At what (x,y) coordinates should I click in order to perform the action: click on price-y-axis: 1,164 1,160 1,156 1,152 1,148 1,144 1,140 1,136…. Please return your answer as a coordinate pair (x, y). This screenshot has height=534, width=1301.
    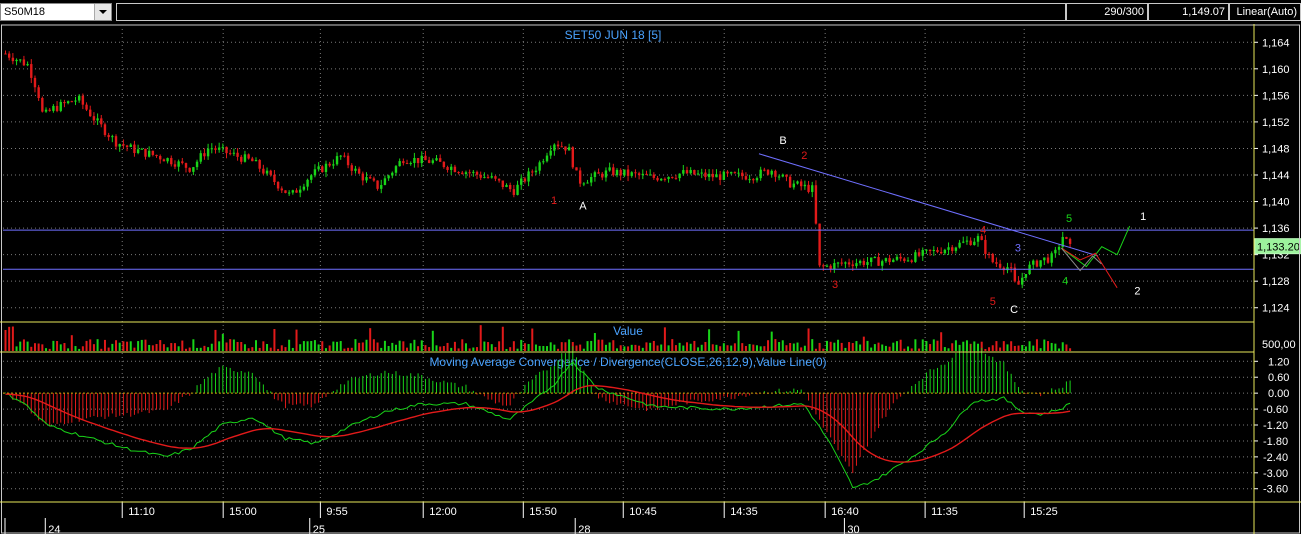
    Looking at the image, I should click on (1272, 176).